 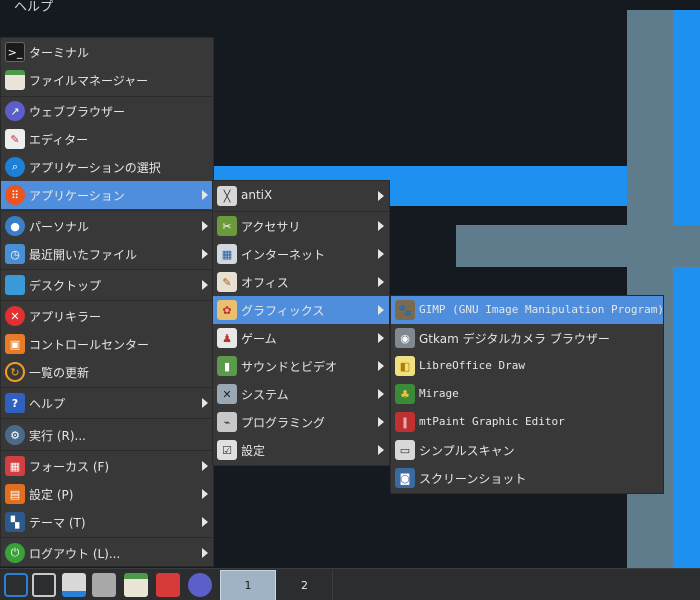 I want to click on menu-item-label: GIMP (GNU Image Manipulation Program), so click(x=542, y=309).